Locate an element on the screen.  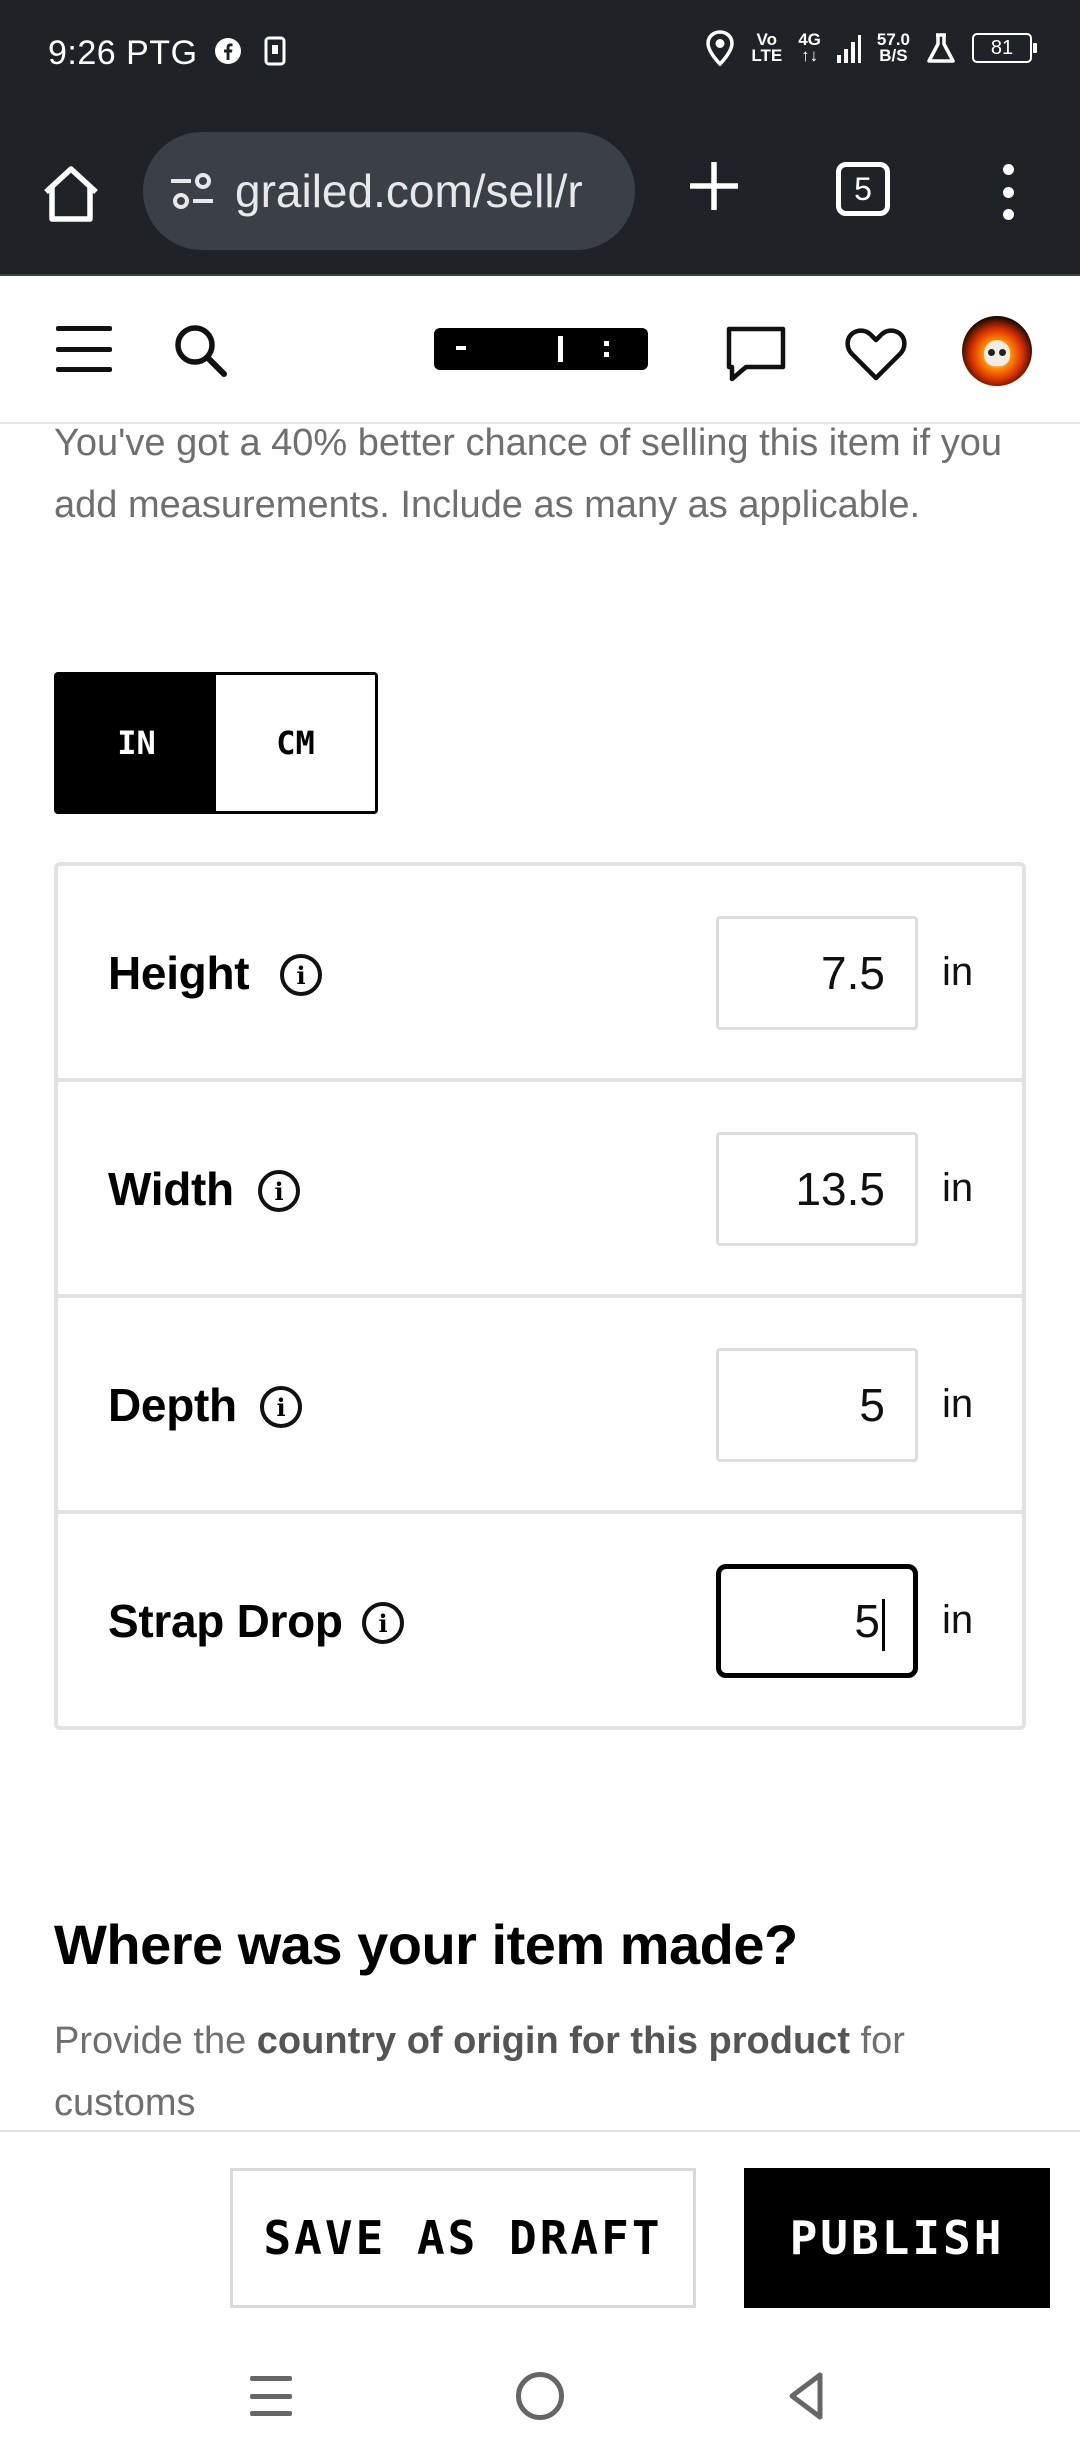
more-vert-icon is located at coordinates (1008, 192).